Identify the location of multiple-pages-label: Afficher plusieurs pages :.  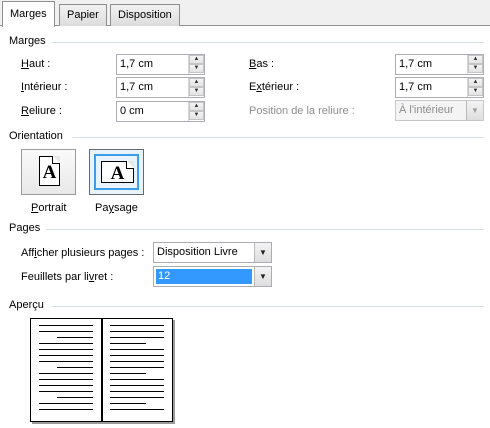
(83, 253).